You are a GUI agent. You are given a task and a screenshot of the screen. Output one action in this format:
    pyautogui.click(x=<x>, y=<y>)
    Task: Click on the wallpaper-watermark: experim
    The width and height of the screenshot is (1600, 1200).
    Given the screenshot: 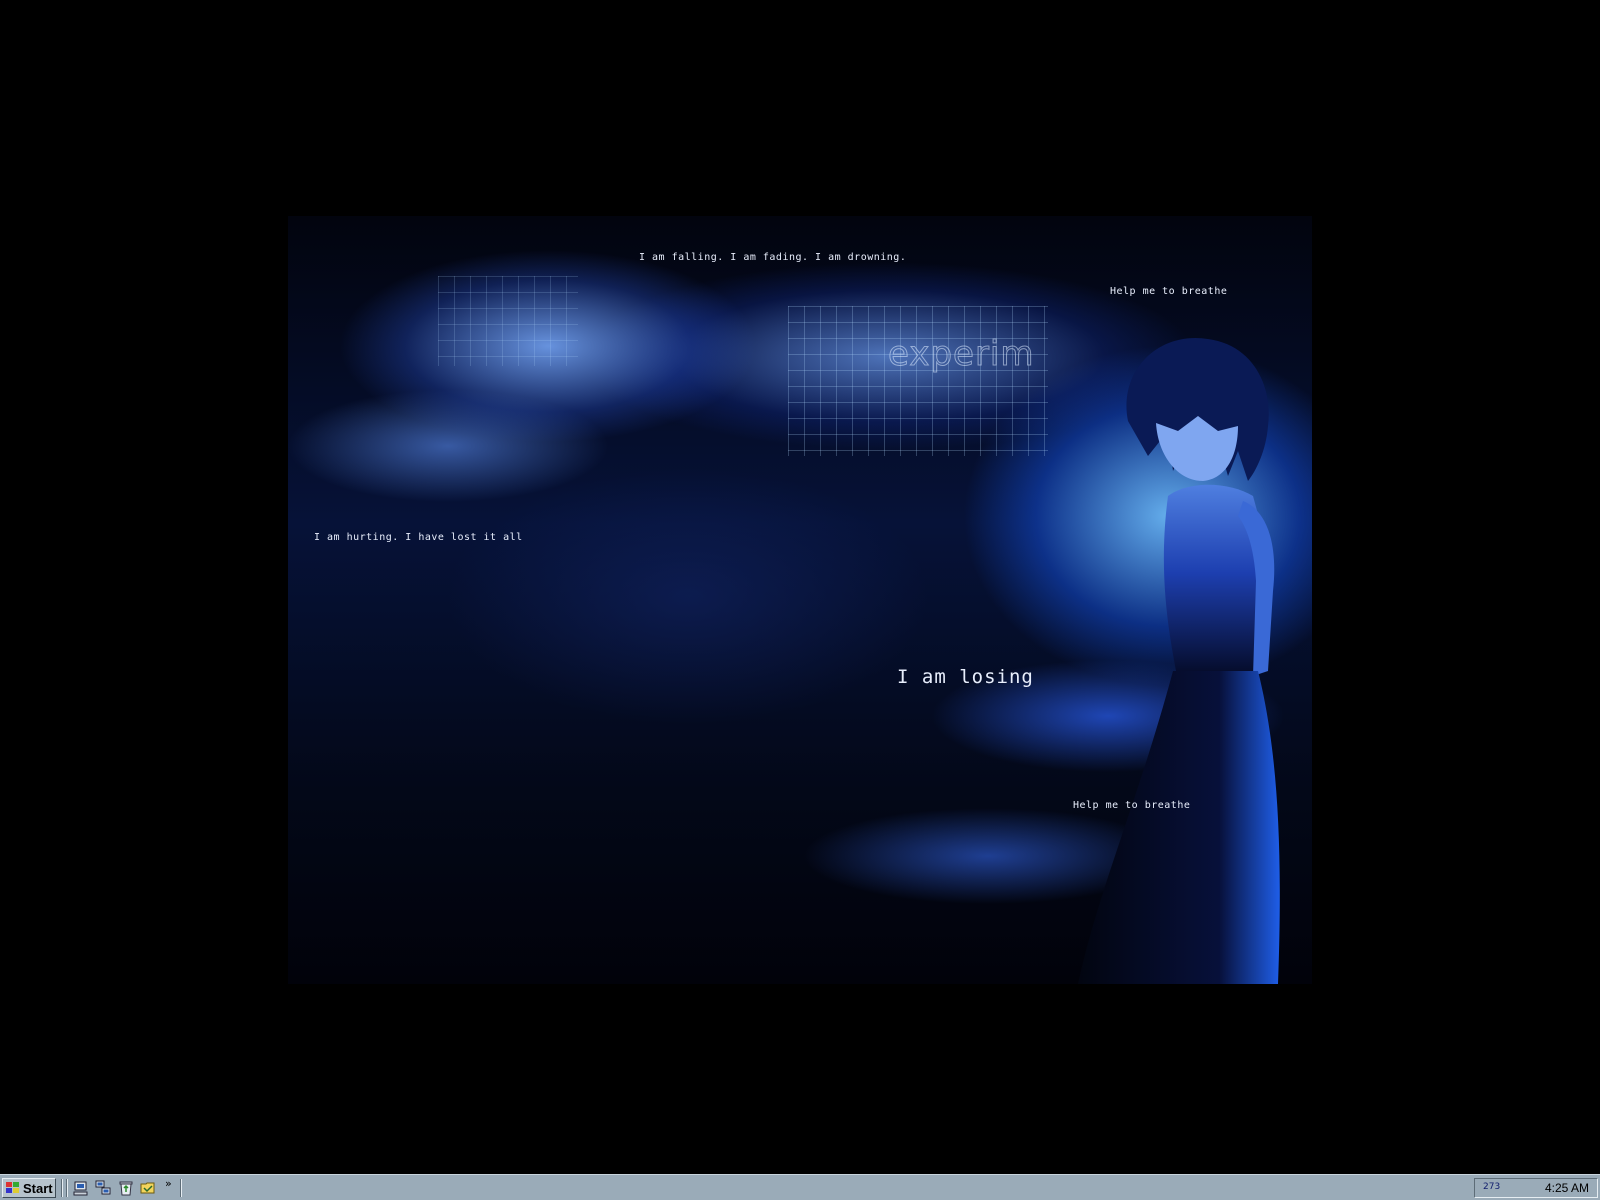 What is the action you would take?
    pyautogui.click(x=961, y=354)
    